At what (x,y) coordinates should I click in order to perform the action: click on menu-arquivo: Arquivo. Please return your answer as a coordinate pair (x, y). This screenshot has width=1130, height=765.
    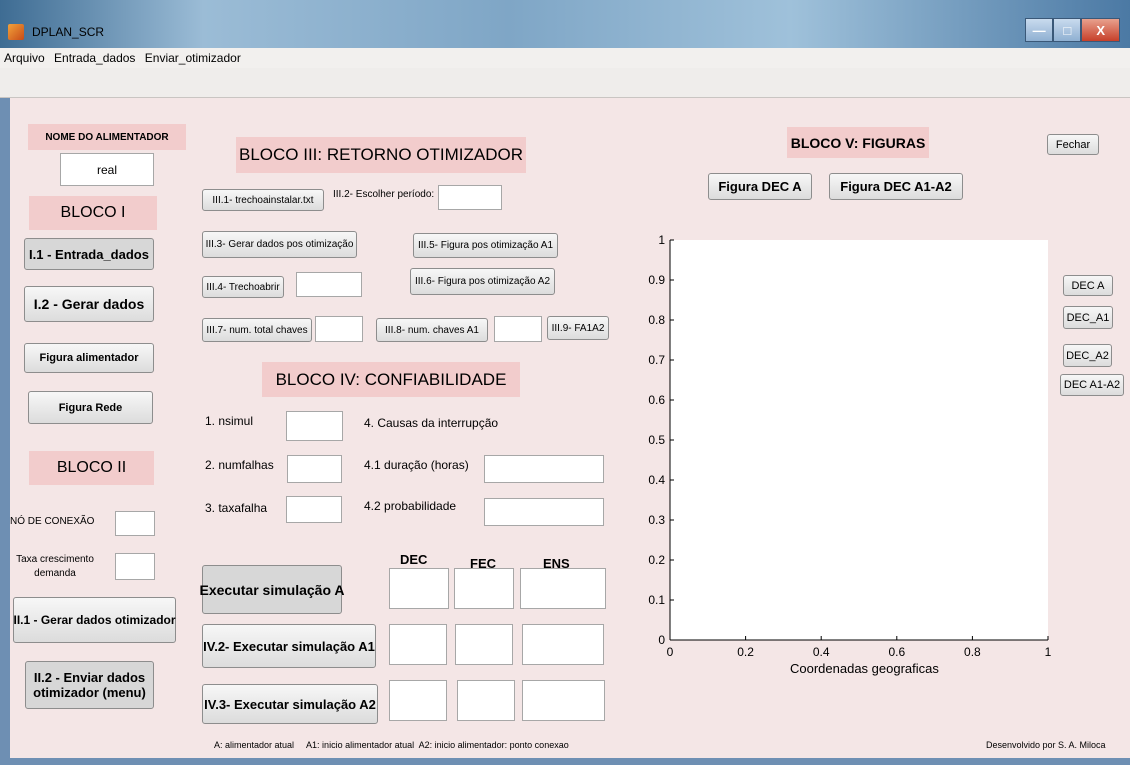
    Looking at the image, I should click on (24, 58).